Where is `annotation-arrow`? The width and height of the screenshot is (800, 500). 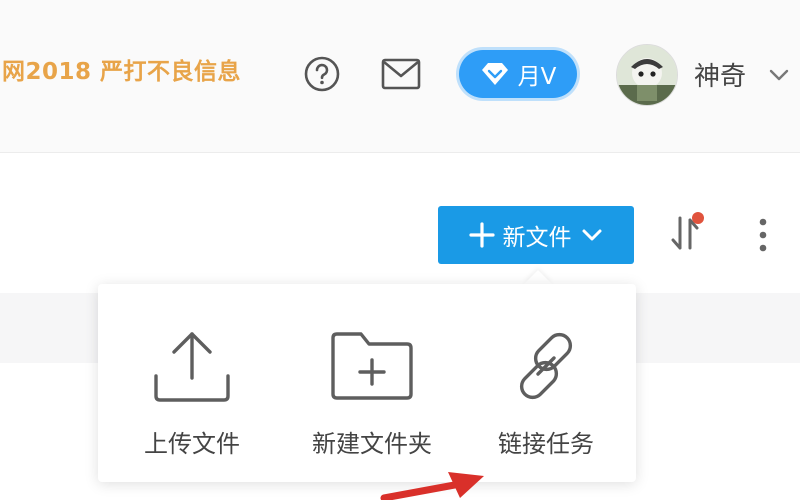 annotation-arrow is located at coordinates (432, 486).